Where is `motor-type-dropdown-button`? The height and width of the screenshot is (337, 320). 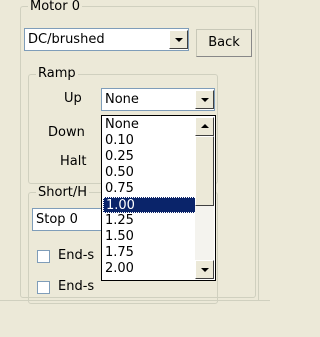 motor-type-dropdown-button is located at coordinates (178, 39).